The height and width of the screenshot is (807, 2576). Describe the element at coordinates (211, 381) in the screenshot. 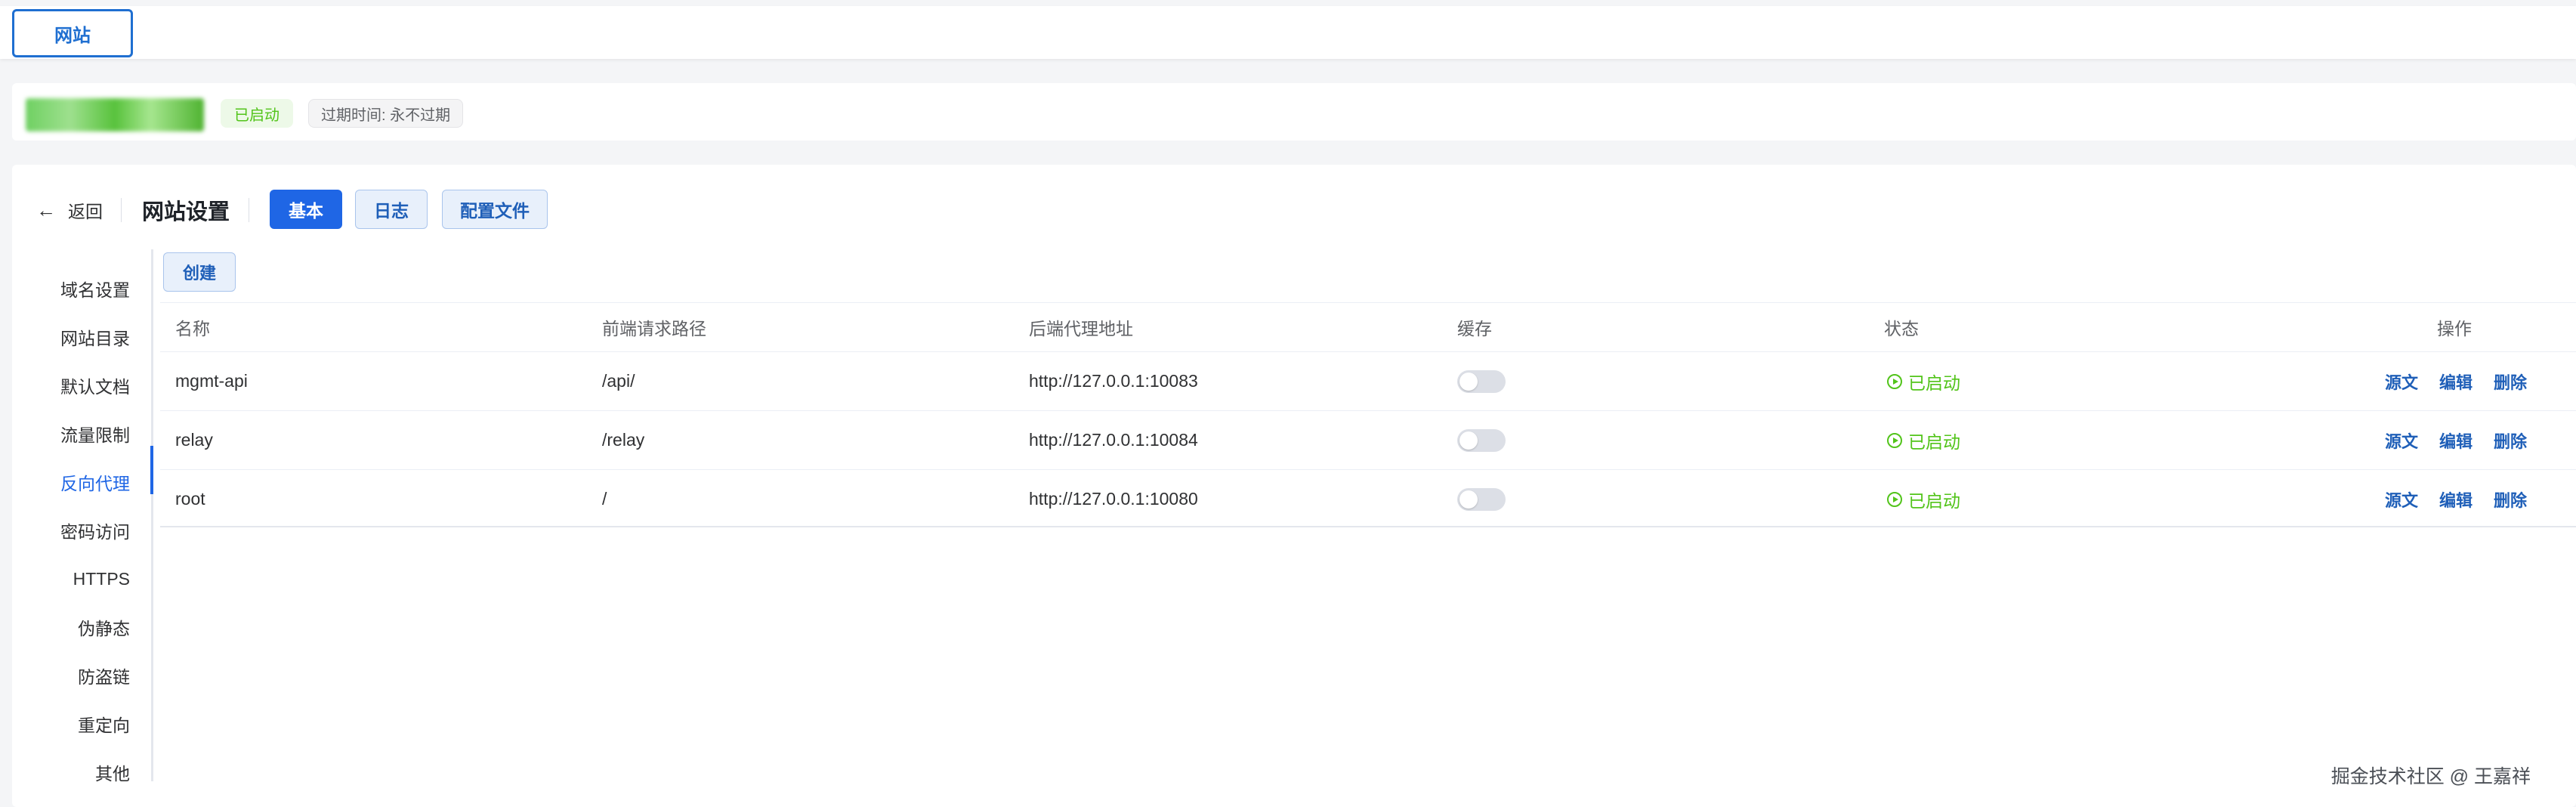

I see `row-name: mgmt-api` at that location.